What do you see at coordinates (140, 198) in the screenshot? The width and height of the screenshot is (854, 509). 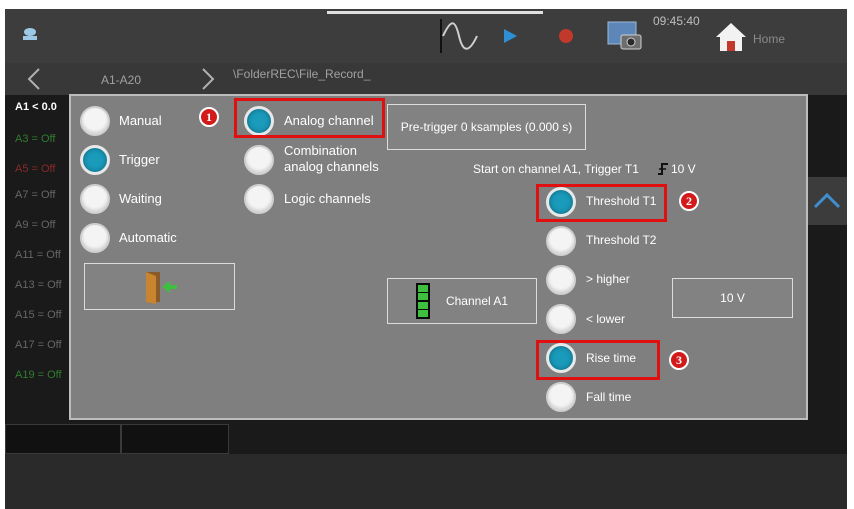 I see `waiting-label: Waiting` at bounding box center [140, 198].